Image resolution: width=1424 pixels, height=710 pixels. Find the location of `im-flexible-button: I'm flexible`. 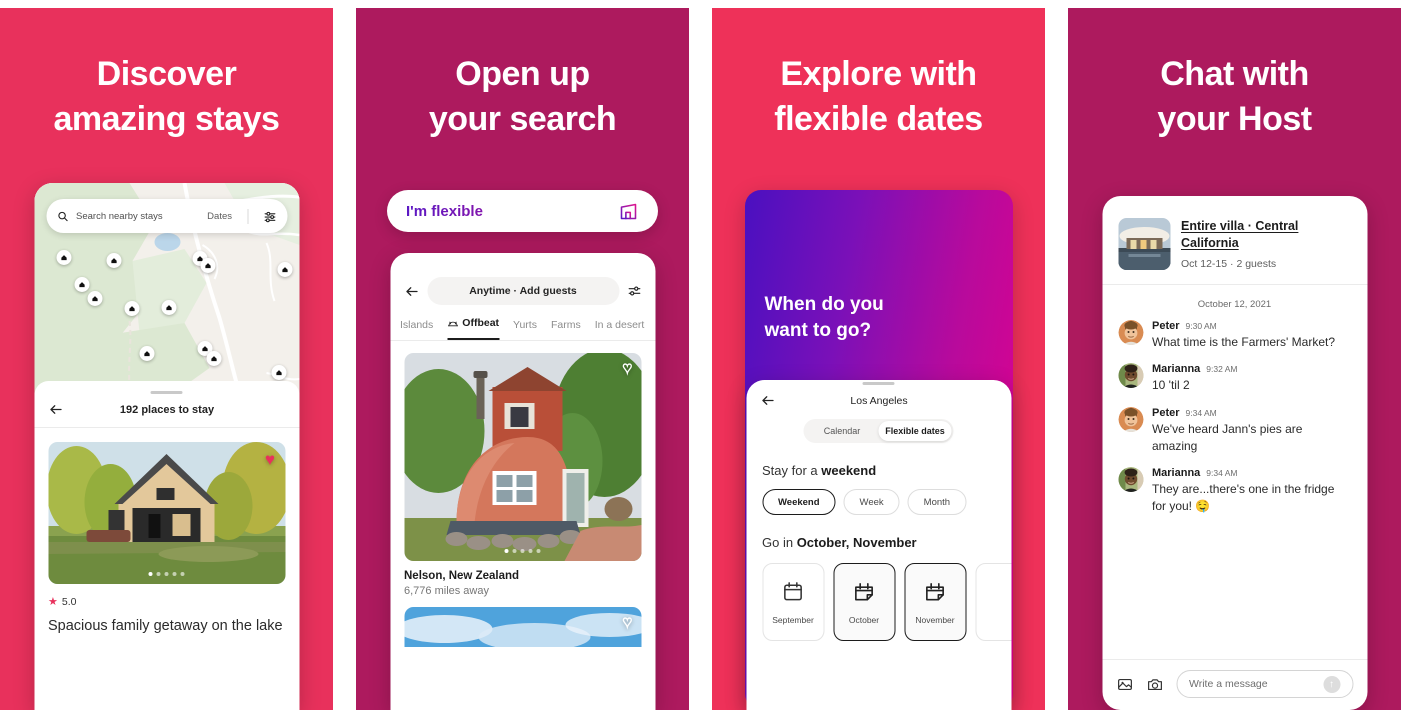

im-flexible-button: I'm flexible is located at coordinates (522, 211).